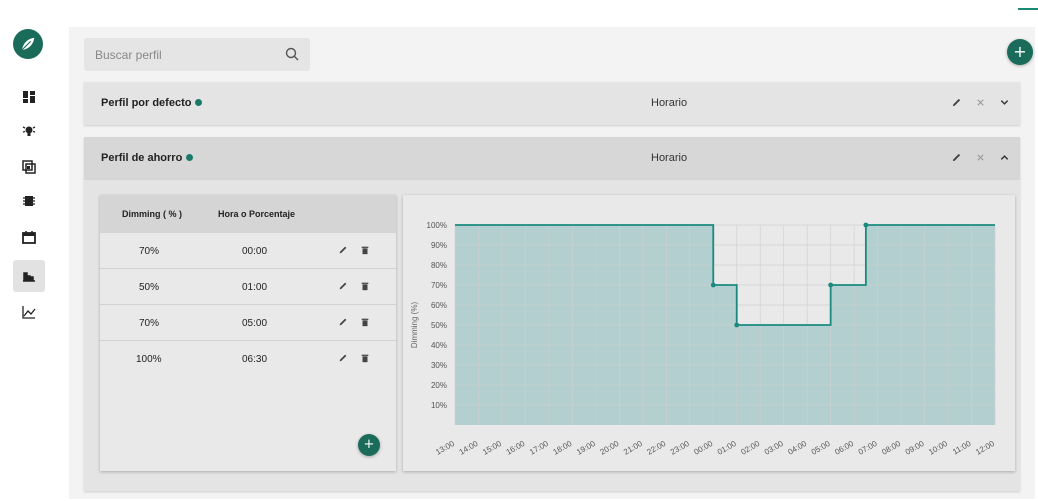 The image size is (1038, 501). Describe the element at coordinates (439, 305) in the screenshot. I see `y-tick-label: 60%` at that location.